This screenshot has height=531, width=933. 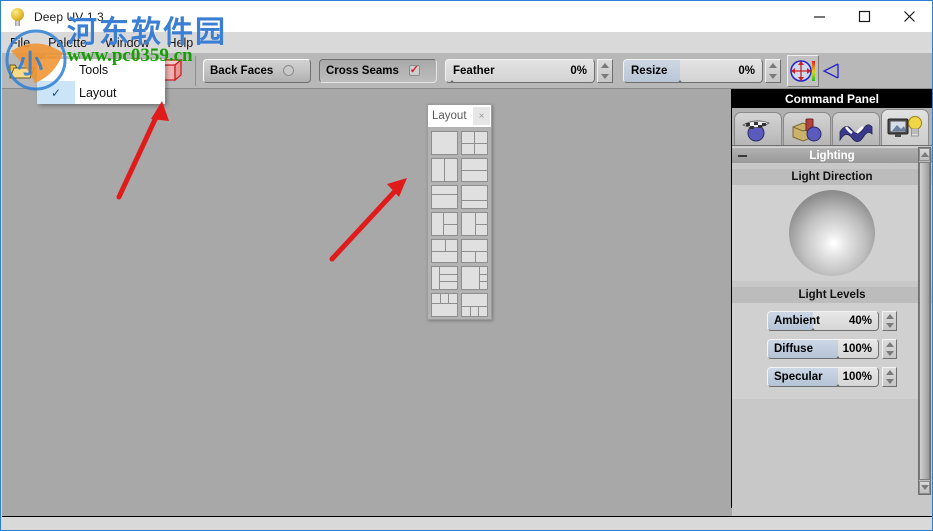 What do you see at coordinates (832, 295) in the screenshot?
I see `light-levels-header: Light Levels` at bounding box center [832, 295].